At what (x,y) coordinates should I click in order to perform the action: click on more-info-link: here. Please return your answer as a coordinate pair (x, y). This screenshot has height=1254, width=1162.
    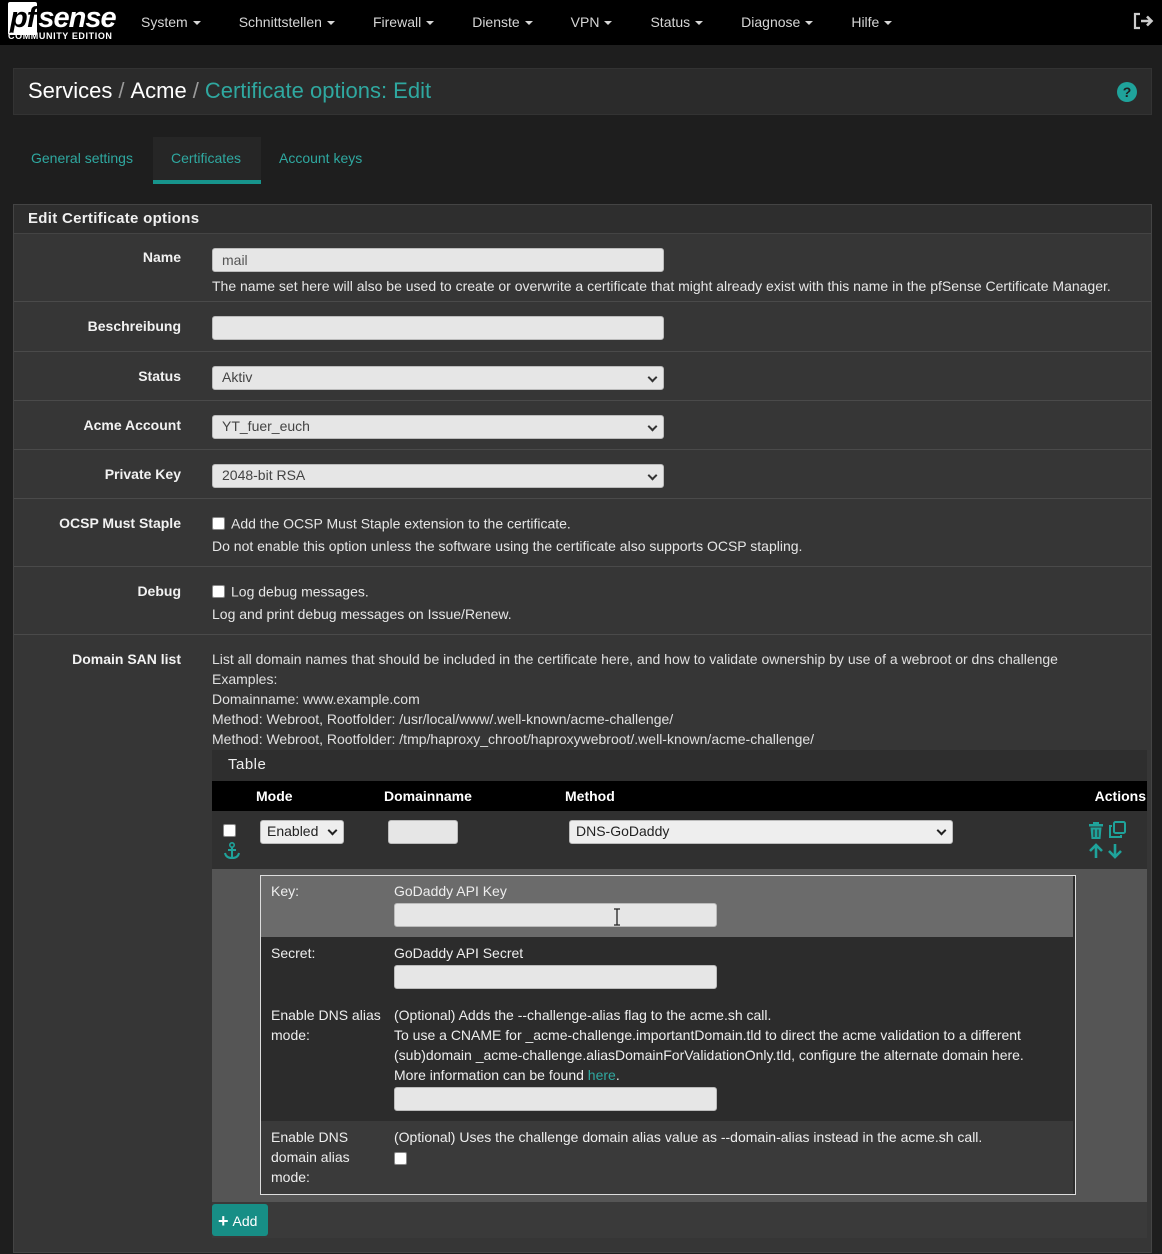
    Looking at the image, I should click on (602, 1075).